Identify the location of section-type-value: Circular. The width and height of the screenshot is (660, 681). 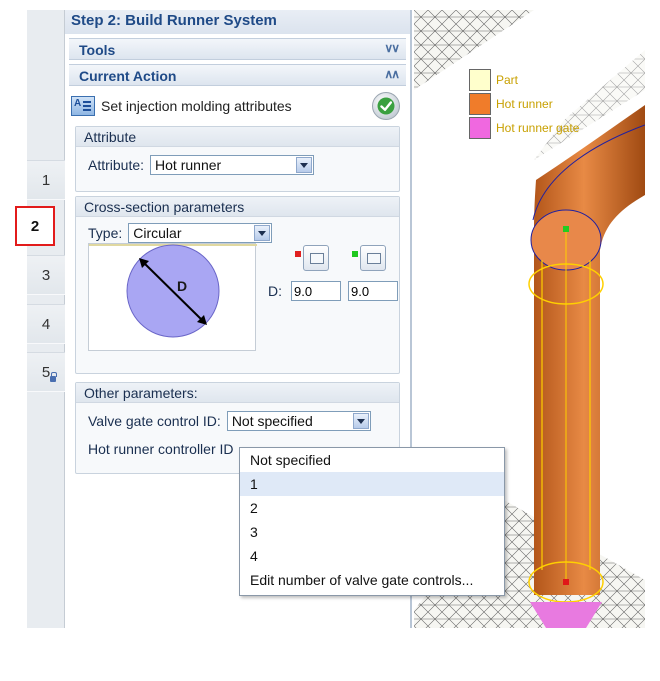
(157, 233).